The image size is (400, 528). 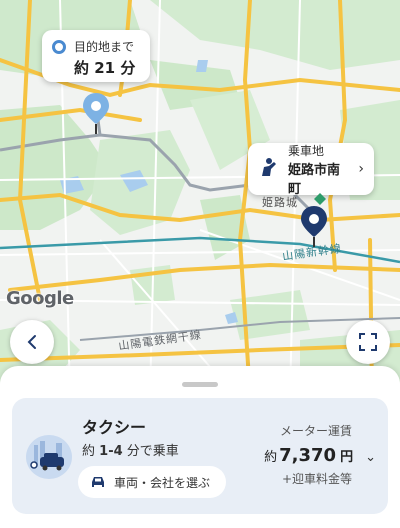 What do you see at coordinates (200, 384) in the screenshot?
I see `sheet-handle` at bounding box center [200, 384].